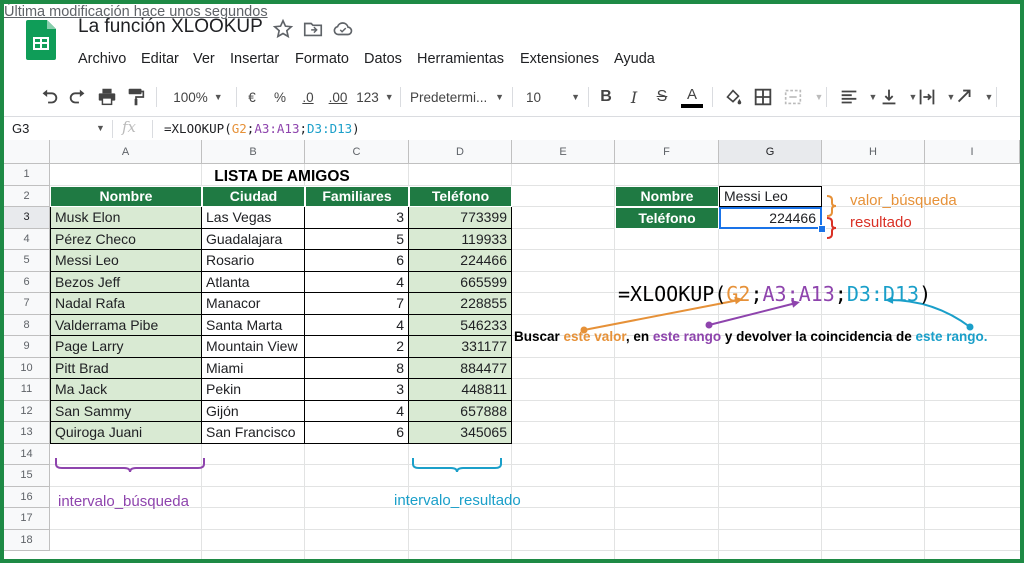 The image size is (1024, 563). I want to click on menu-archivo: Archivo, so click(102, 59).